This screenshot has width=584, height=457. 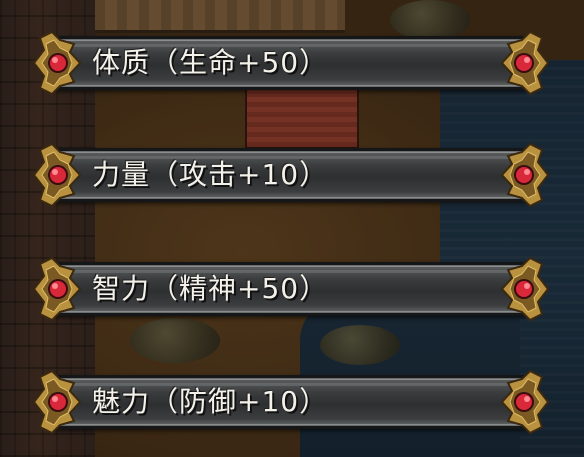 I want to click on stat-option-charm: 魅力（防御+10）, so click(x=291, y=402).